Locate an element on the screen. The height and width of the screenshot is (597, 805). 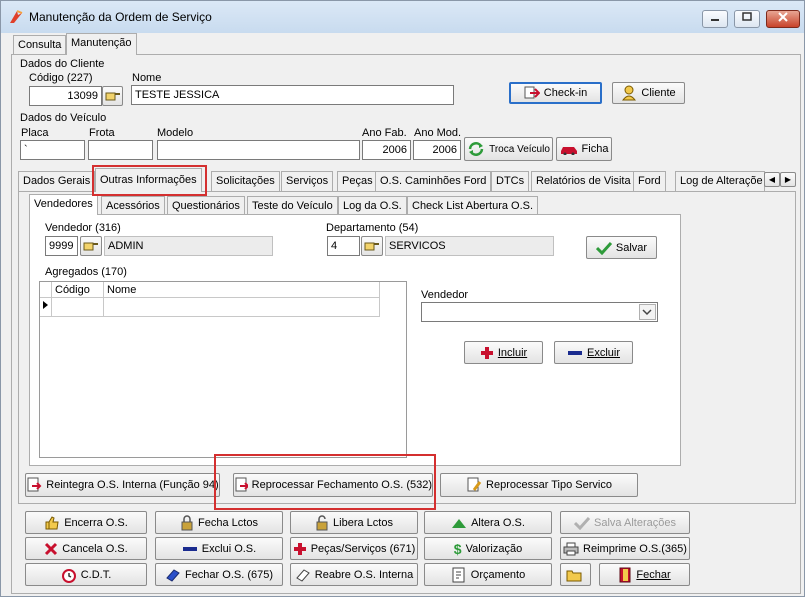
close-window-button is located at coordinates (783, 19).